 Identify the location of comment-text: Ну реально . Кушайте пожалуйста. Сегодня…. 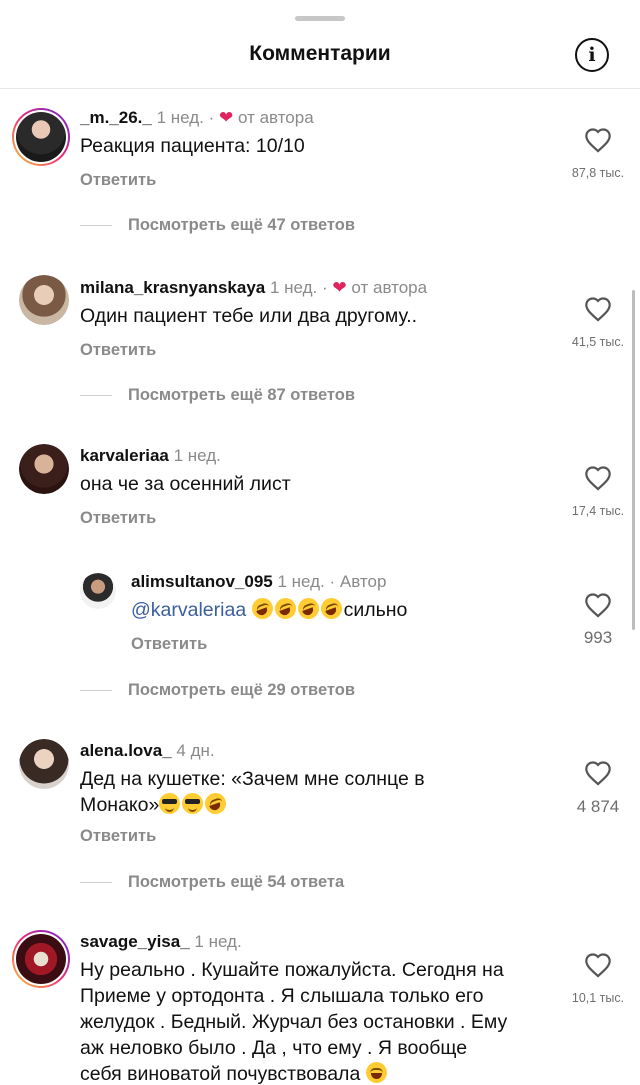
(294, 1022).